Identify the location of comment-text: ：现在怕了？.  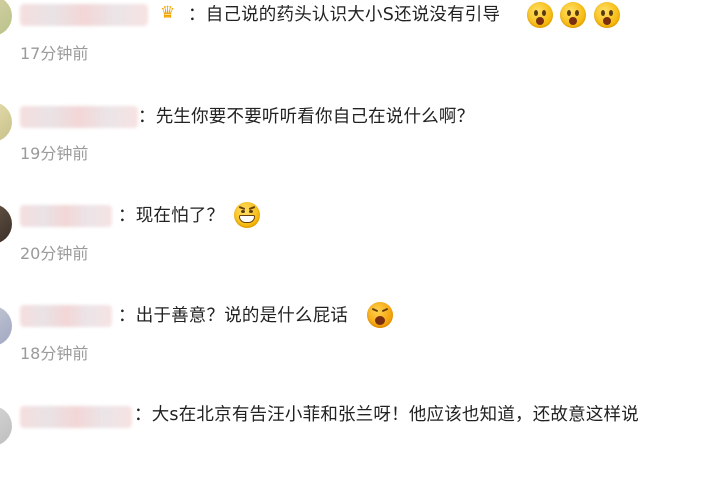
(171, 216).